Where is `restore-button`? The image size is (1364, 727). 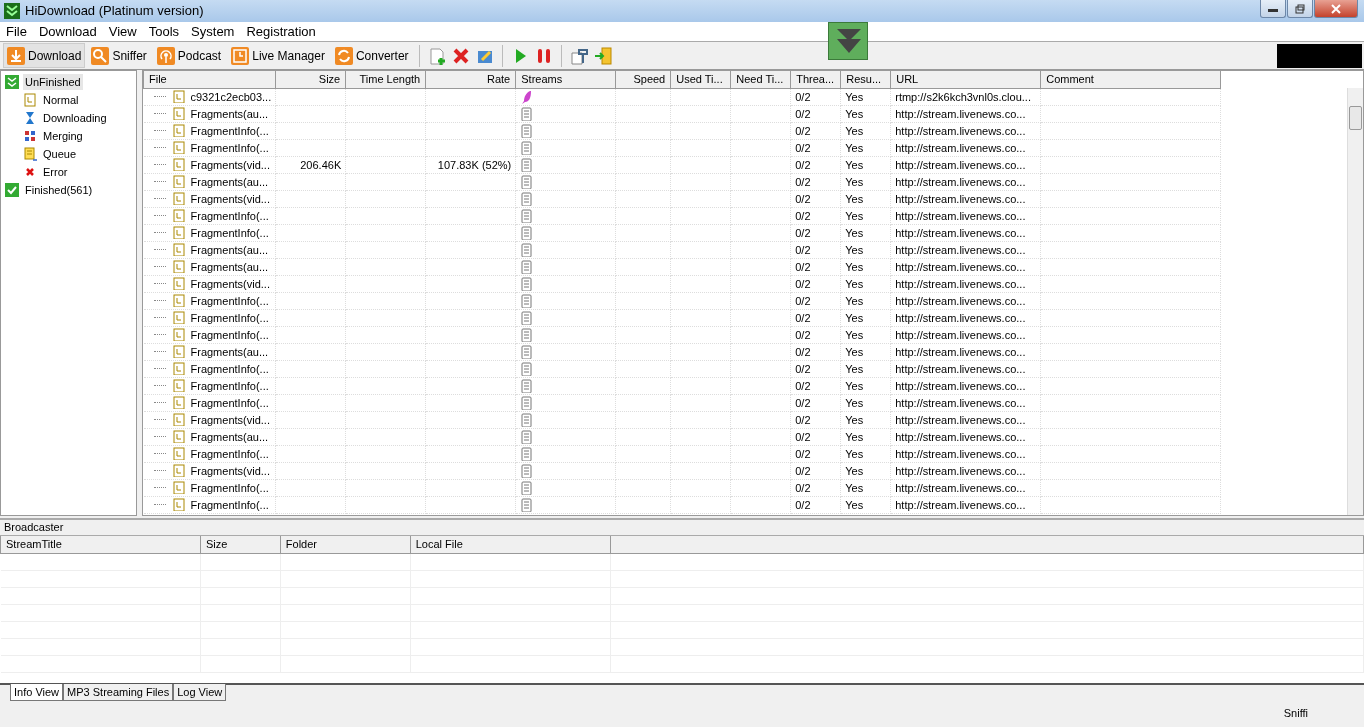
restore-button is located at coordinates (1300, 9).